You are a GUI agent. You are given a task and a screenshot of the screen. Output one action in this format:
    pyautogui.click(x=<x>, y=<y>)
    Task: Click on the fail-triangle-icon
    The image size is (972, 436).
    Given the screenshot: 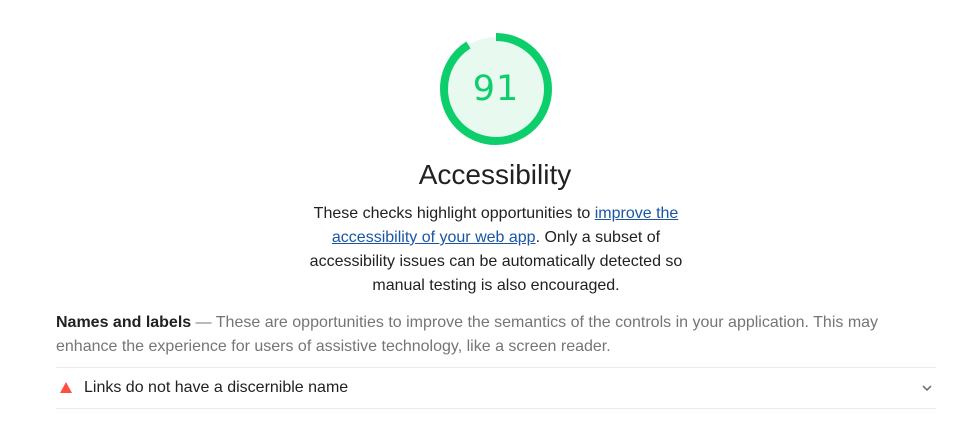 What is the action you would take?
    pyautogui.click(x=66, y=387)
    